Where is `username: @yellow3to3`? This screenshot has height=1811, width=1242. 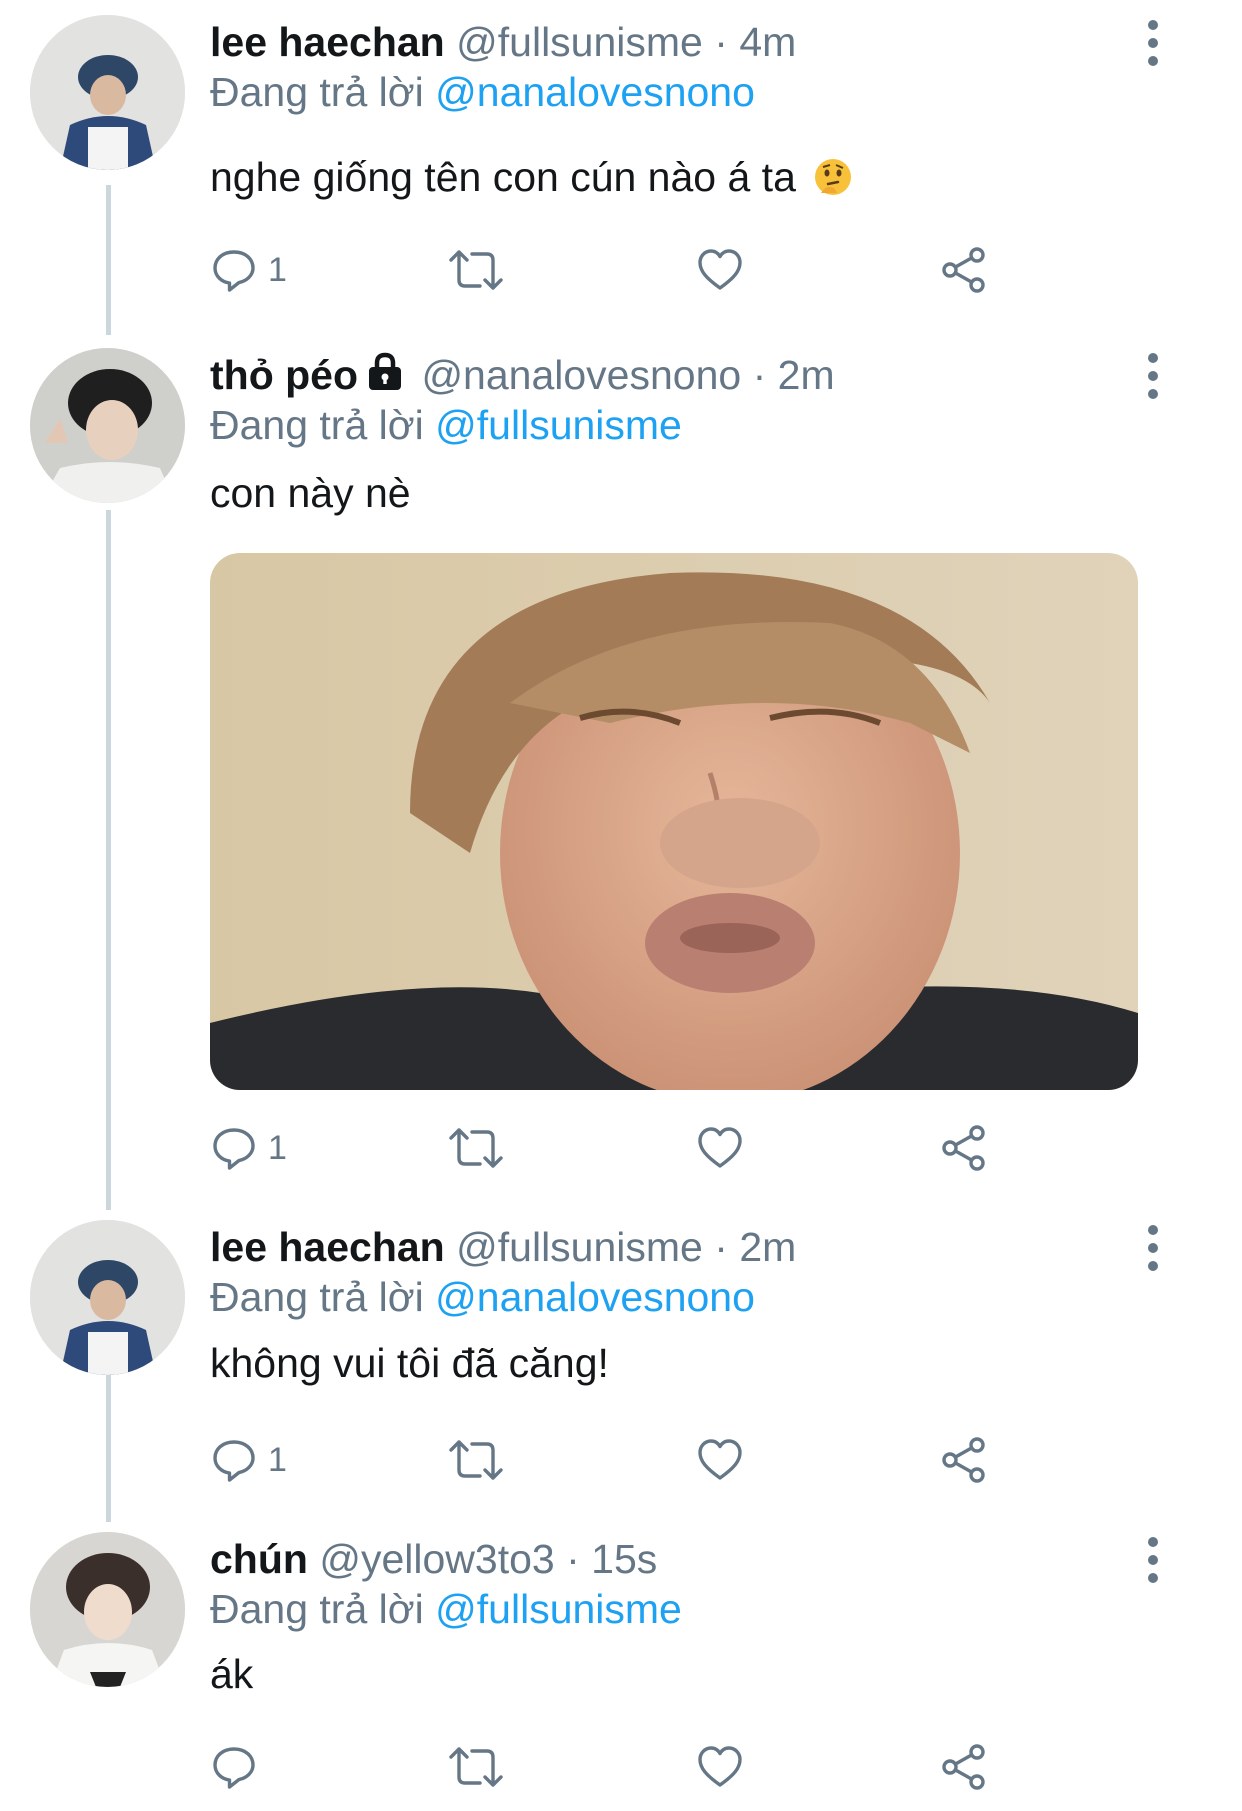 username: @yellow3to3 is located at coordinates (436, 1559).